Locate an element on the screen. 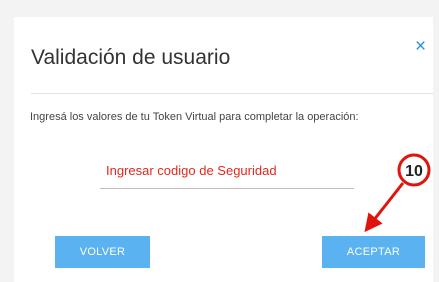 The image size is (439, 282). back-button: VOLVER is located at coordinates (102, 252).